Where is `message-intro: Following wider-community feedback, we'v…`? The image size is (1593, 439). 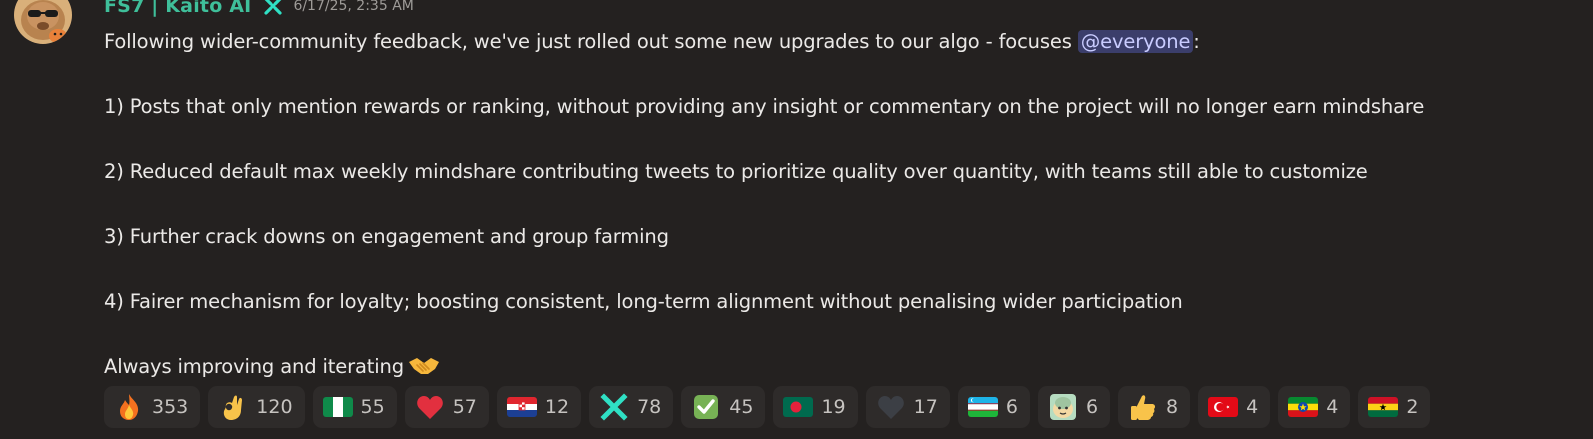
message-intro: Following wider-community feedback, we'v… is located at coordinates (839, 42).